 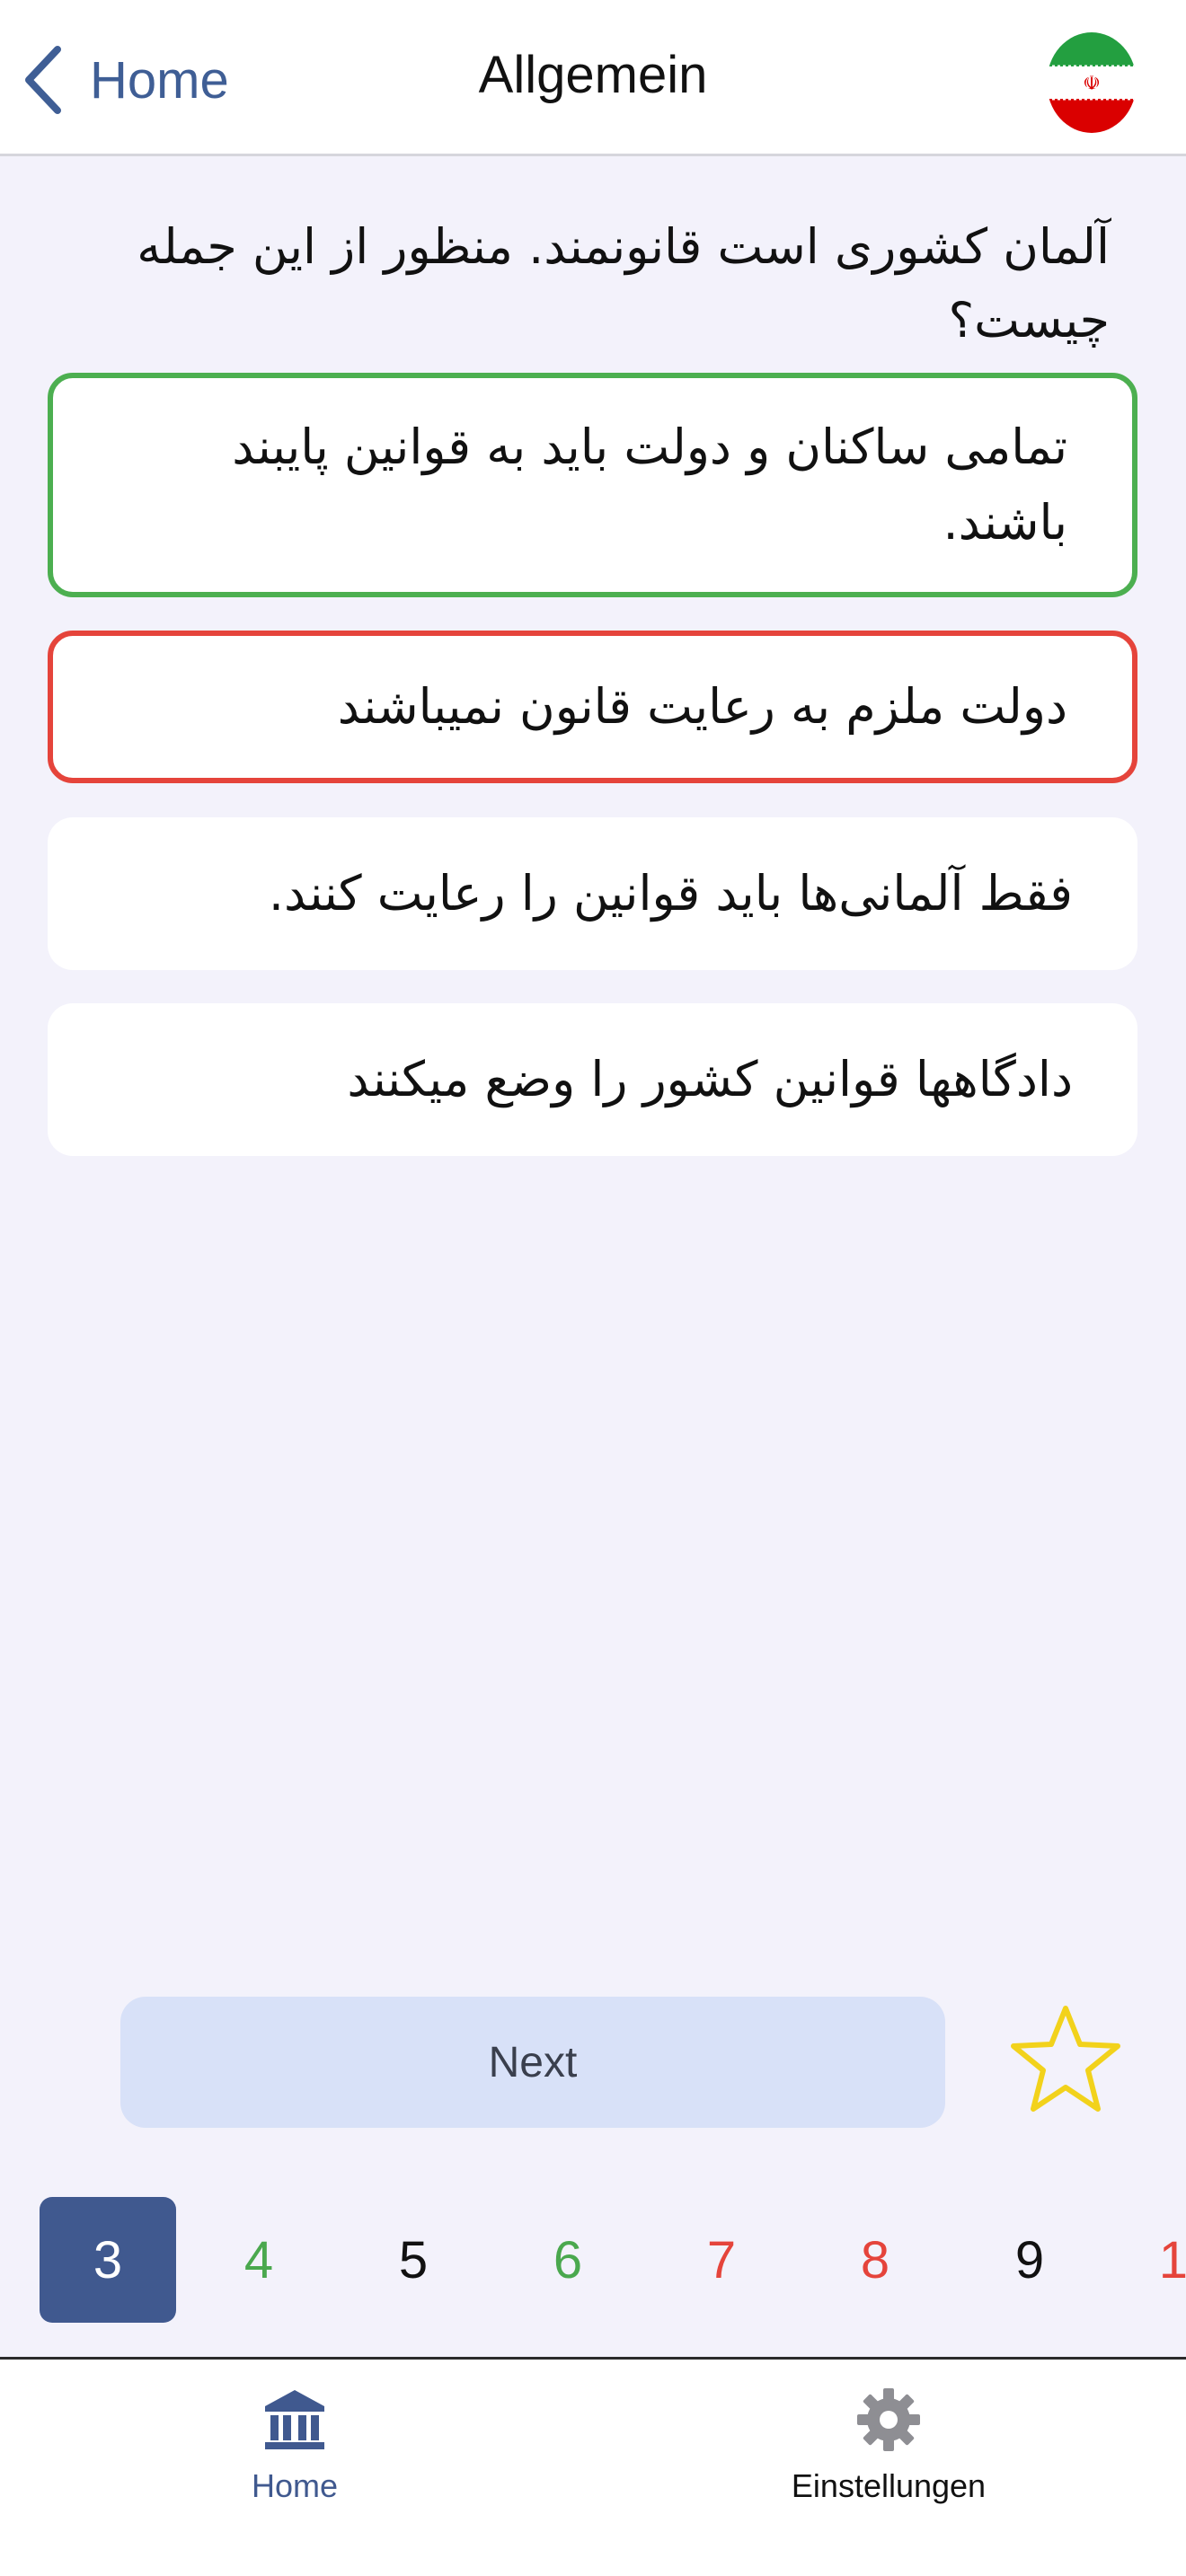 What do you see at coordinates (108, 2260) in the screenshot?
I see `page-item-current: 3` at bounding box center [108, 2260].